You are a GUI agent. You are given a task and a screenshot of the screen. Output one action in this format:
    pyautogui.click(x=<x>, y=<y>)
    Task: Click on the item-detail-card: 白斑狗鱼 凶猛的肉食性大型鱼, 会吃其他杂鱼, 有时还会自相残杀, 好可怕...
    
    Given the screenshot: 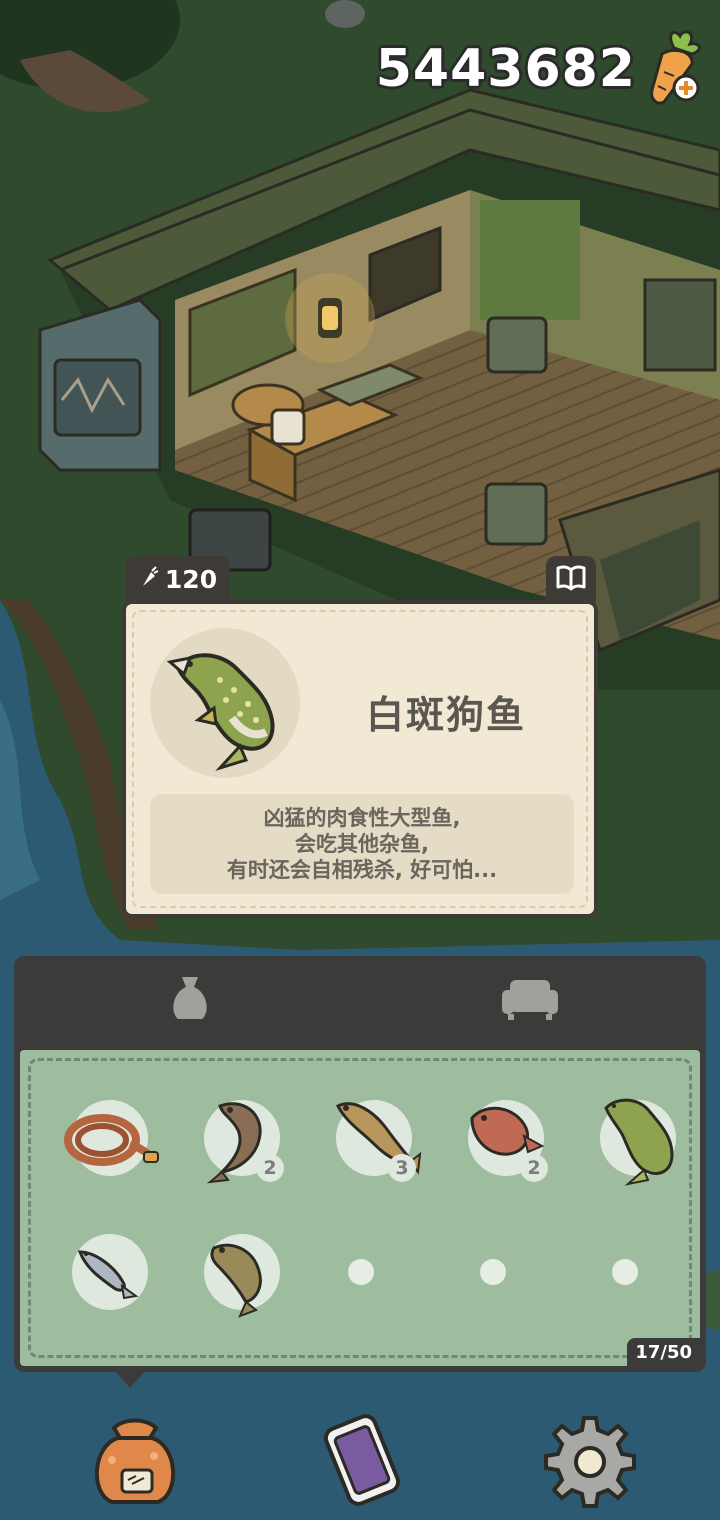 What is the action you would take?
    pyautogui.click(x=360, y=759)
    